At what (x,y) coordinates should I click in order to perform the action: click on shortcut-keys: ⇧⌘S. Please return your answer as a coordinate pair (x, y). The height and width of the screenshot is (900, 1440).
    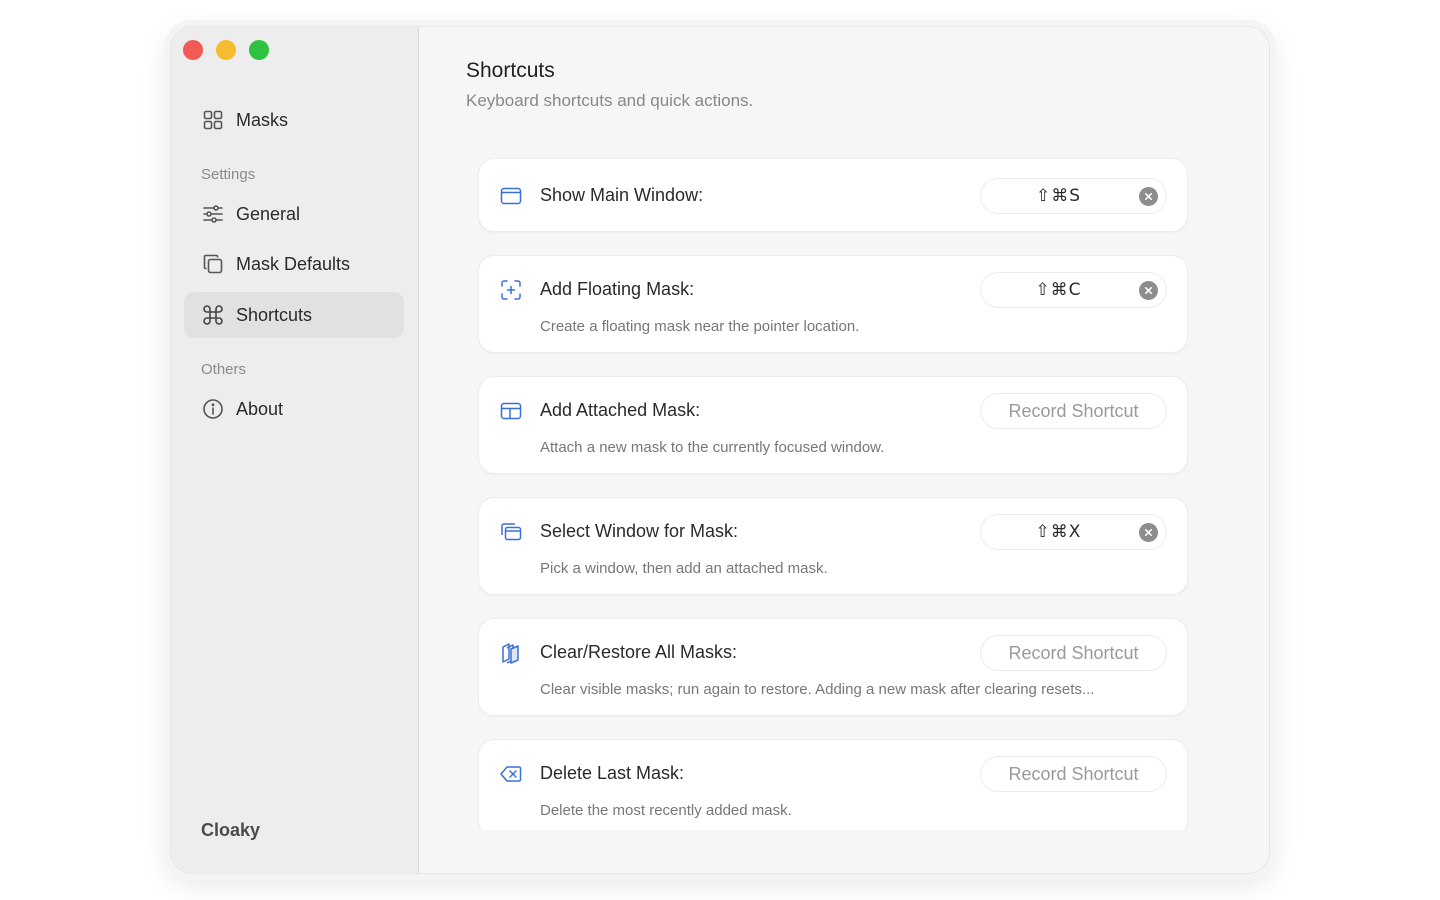
    Looking at the image, I should click on (1058, 196).